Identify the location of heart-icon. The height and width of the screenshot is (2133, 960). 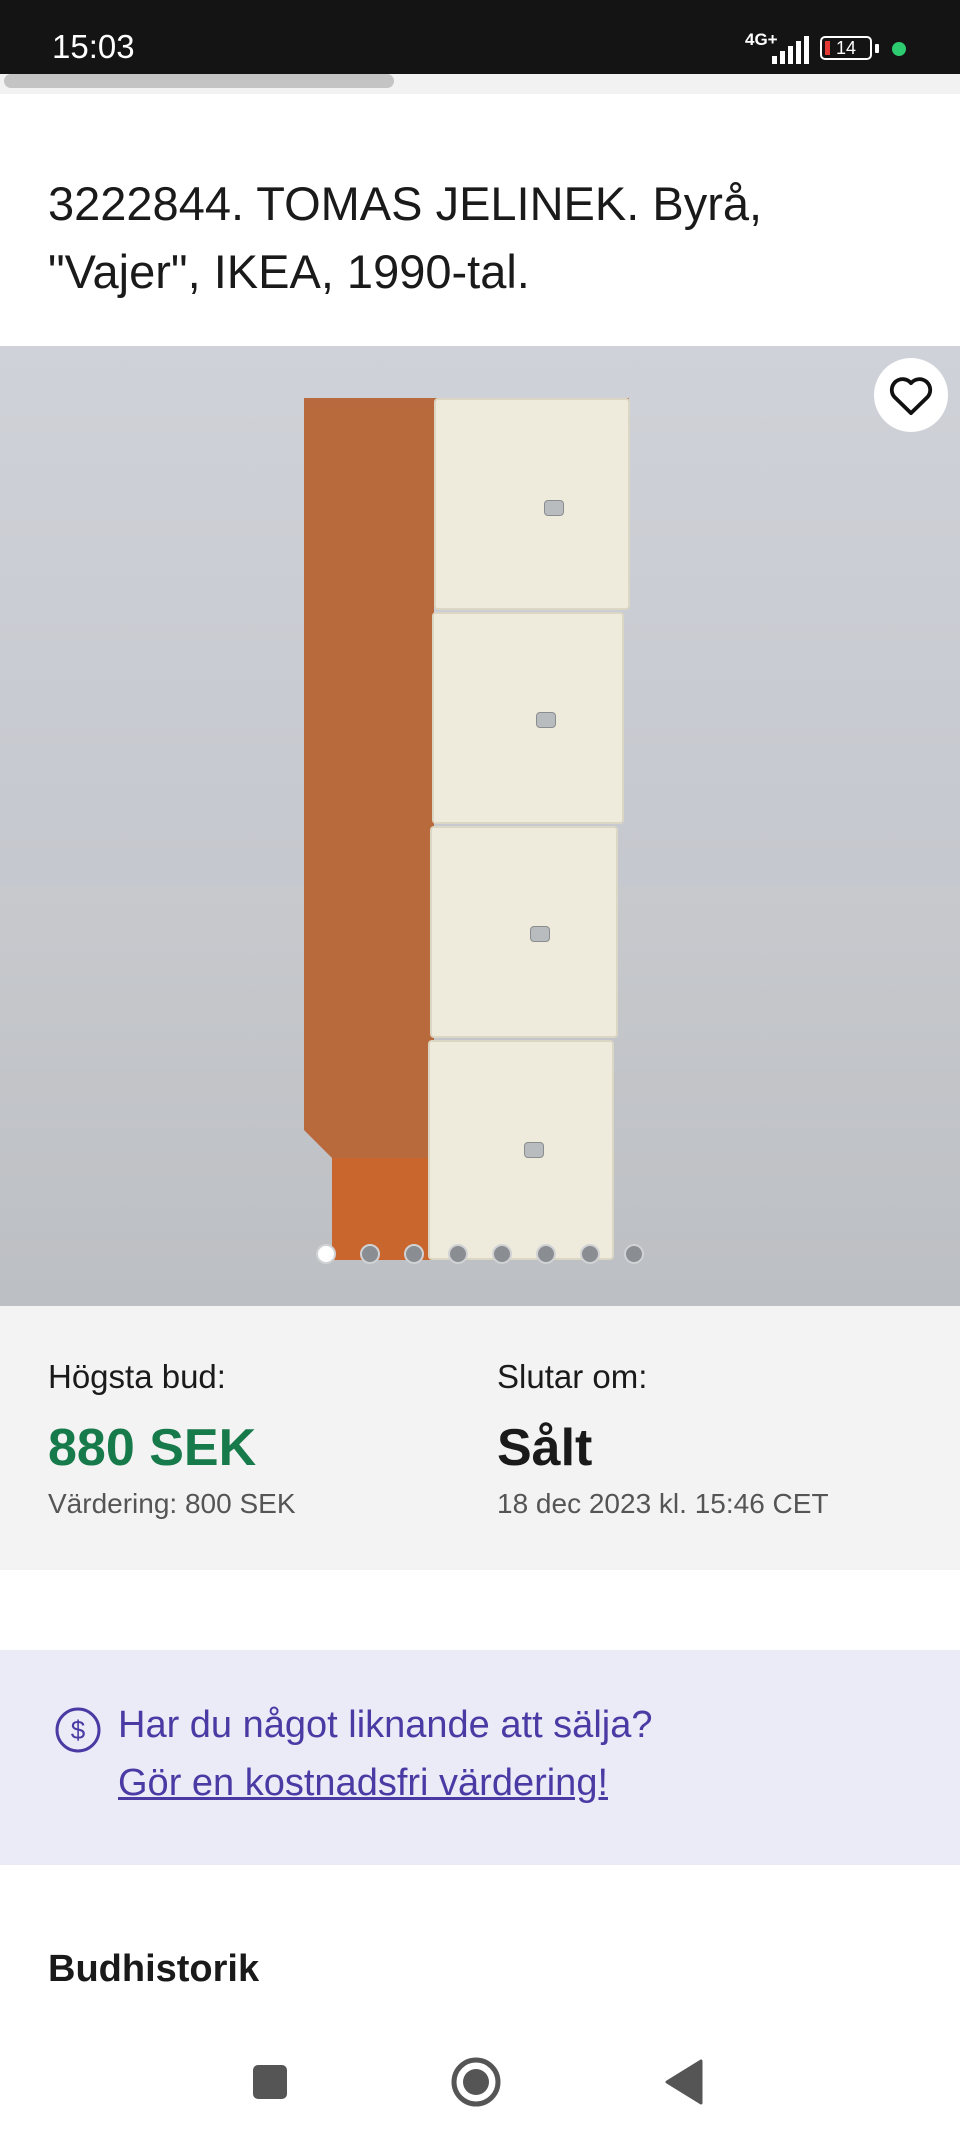
(911, 396).